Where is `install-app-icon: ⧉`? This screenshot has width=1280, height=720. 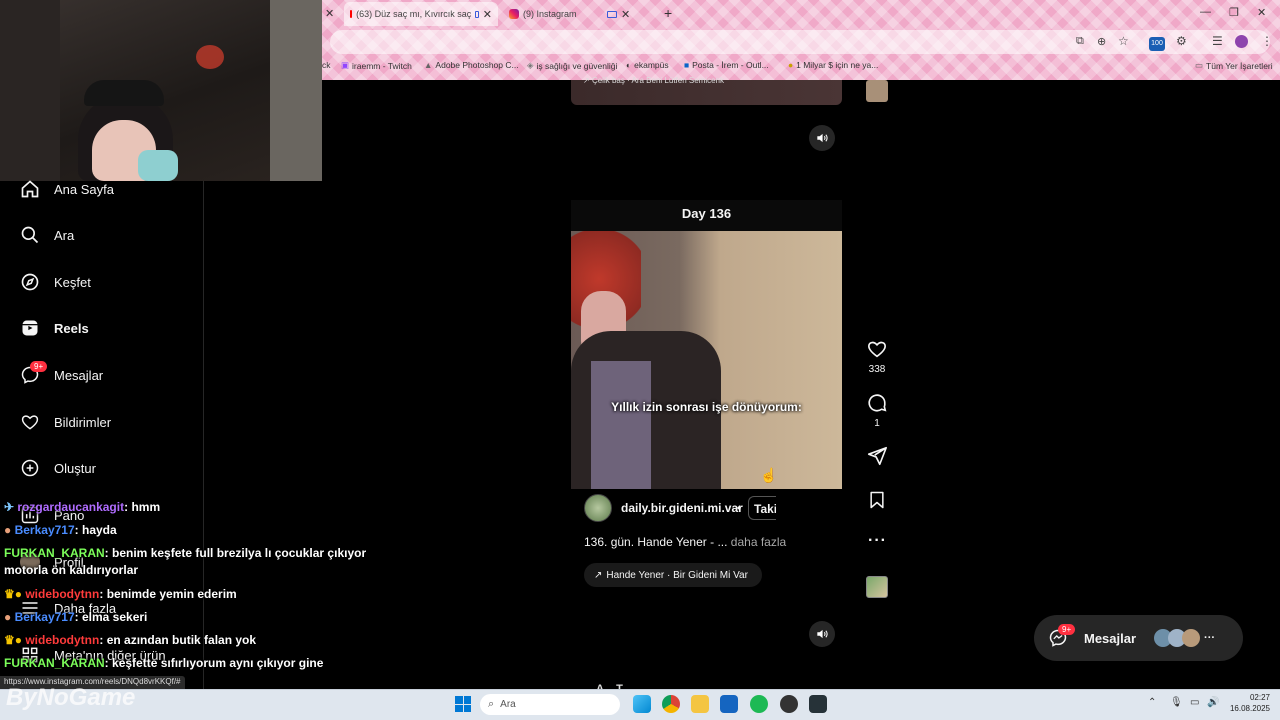 install-app-icon: ⧉ is located at coordinates (1080, 41).